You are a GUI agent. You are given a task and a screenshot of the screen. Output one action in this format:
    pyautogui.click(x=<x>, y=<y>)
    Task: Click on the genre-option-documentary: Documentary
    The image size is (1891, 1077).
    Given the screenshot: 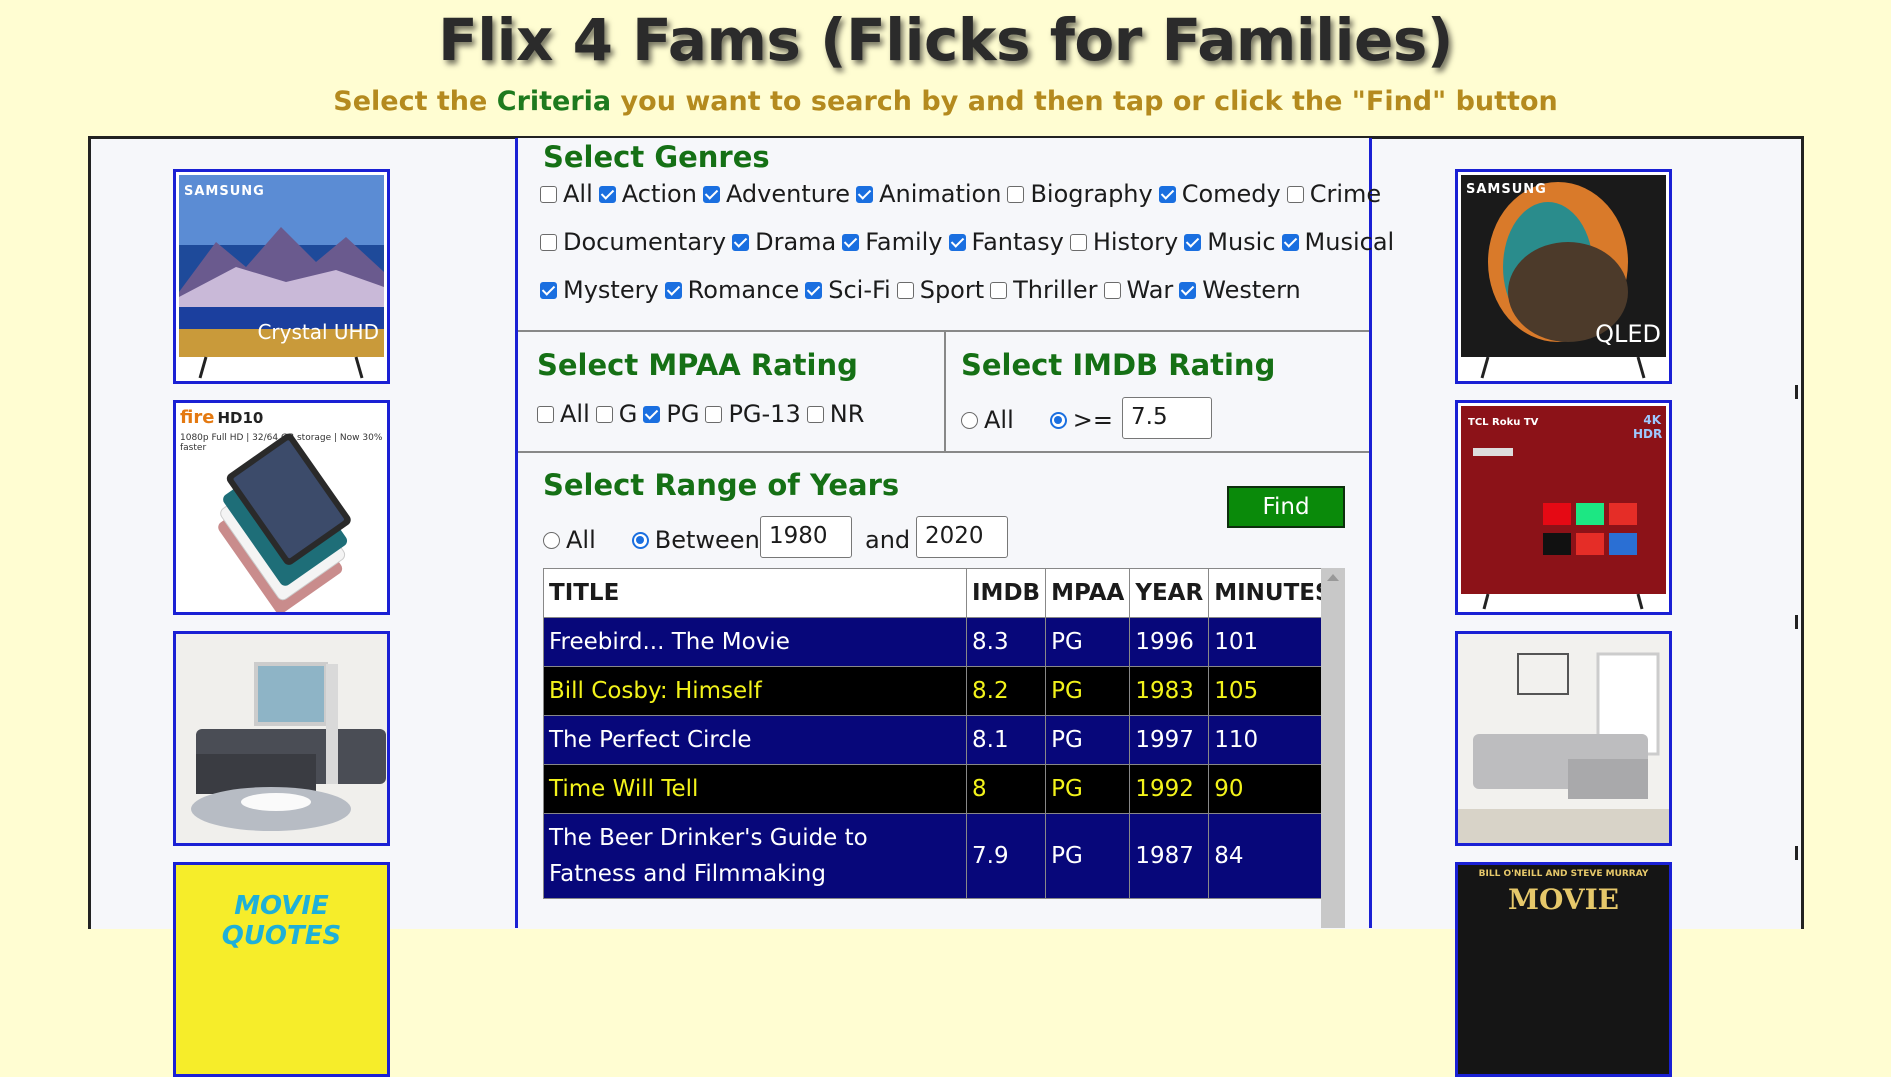 What is the action you would take?
    pyautogui.click(x=633, y=242)
    